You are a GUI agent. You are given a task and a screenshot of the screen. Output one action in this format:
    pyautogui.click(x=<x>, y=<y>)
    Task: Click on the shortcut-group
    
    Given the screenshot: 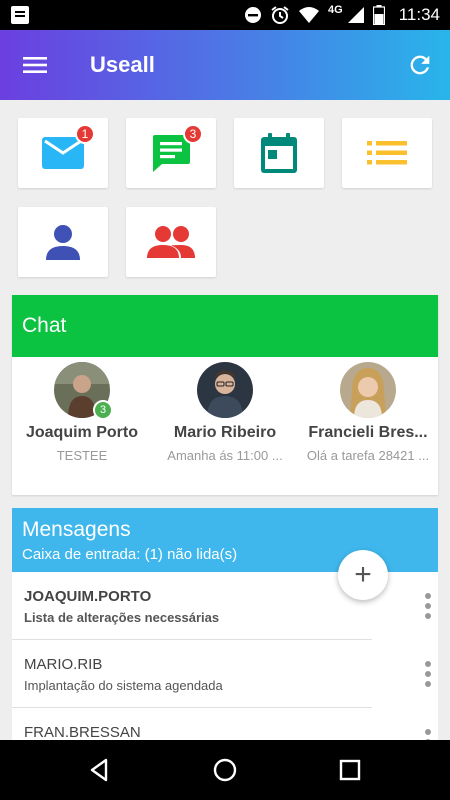 What is the action you would take?
    pyautogui.click(x=171, y=242)
    